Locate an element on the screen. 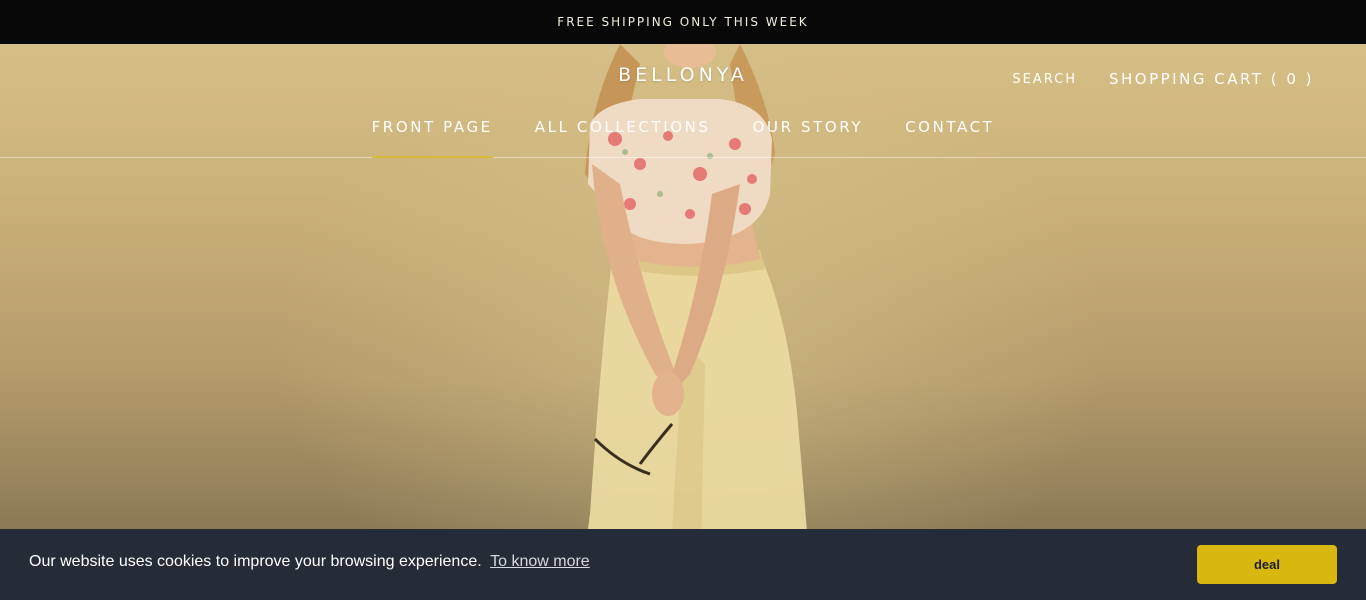 This screenshot has height=600, width=1366. cookie-accept-button: deal is located at coordinates (1267, 564).